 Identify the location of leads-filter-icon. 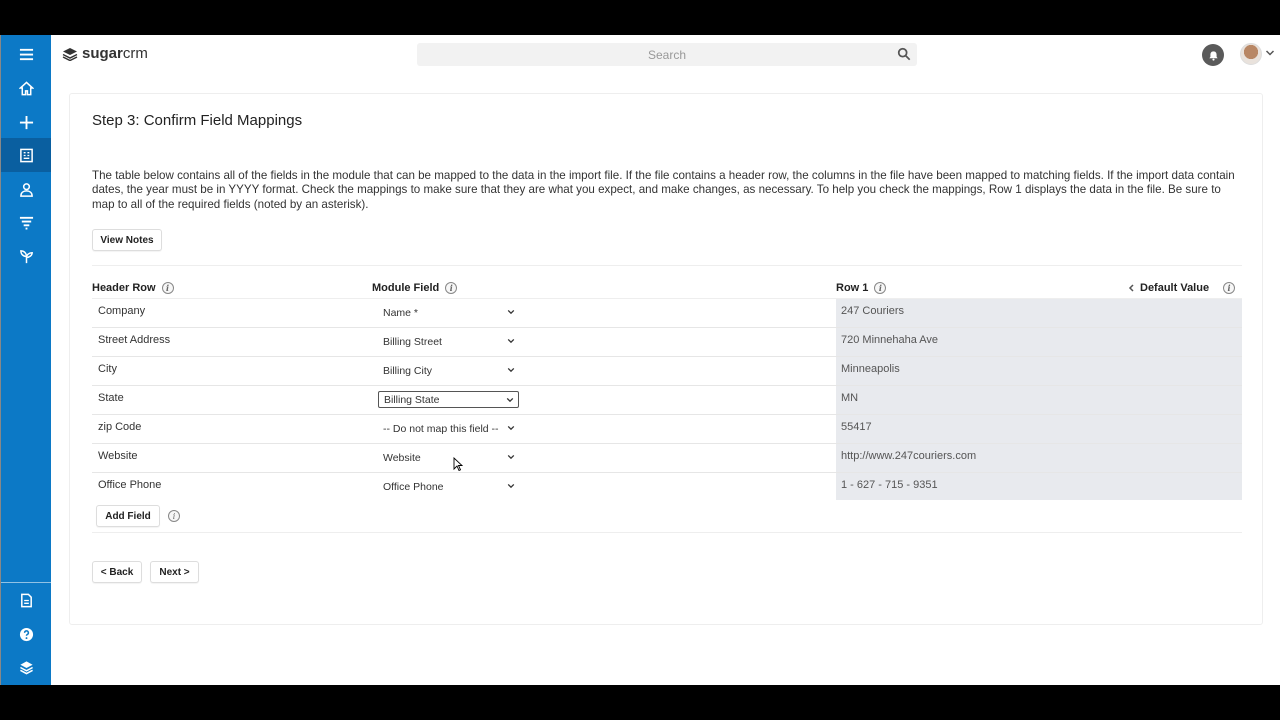
(26, 222).